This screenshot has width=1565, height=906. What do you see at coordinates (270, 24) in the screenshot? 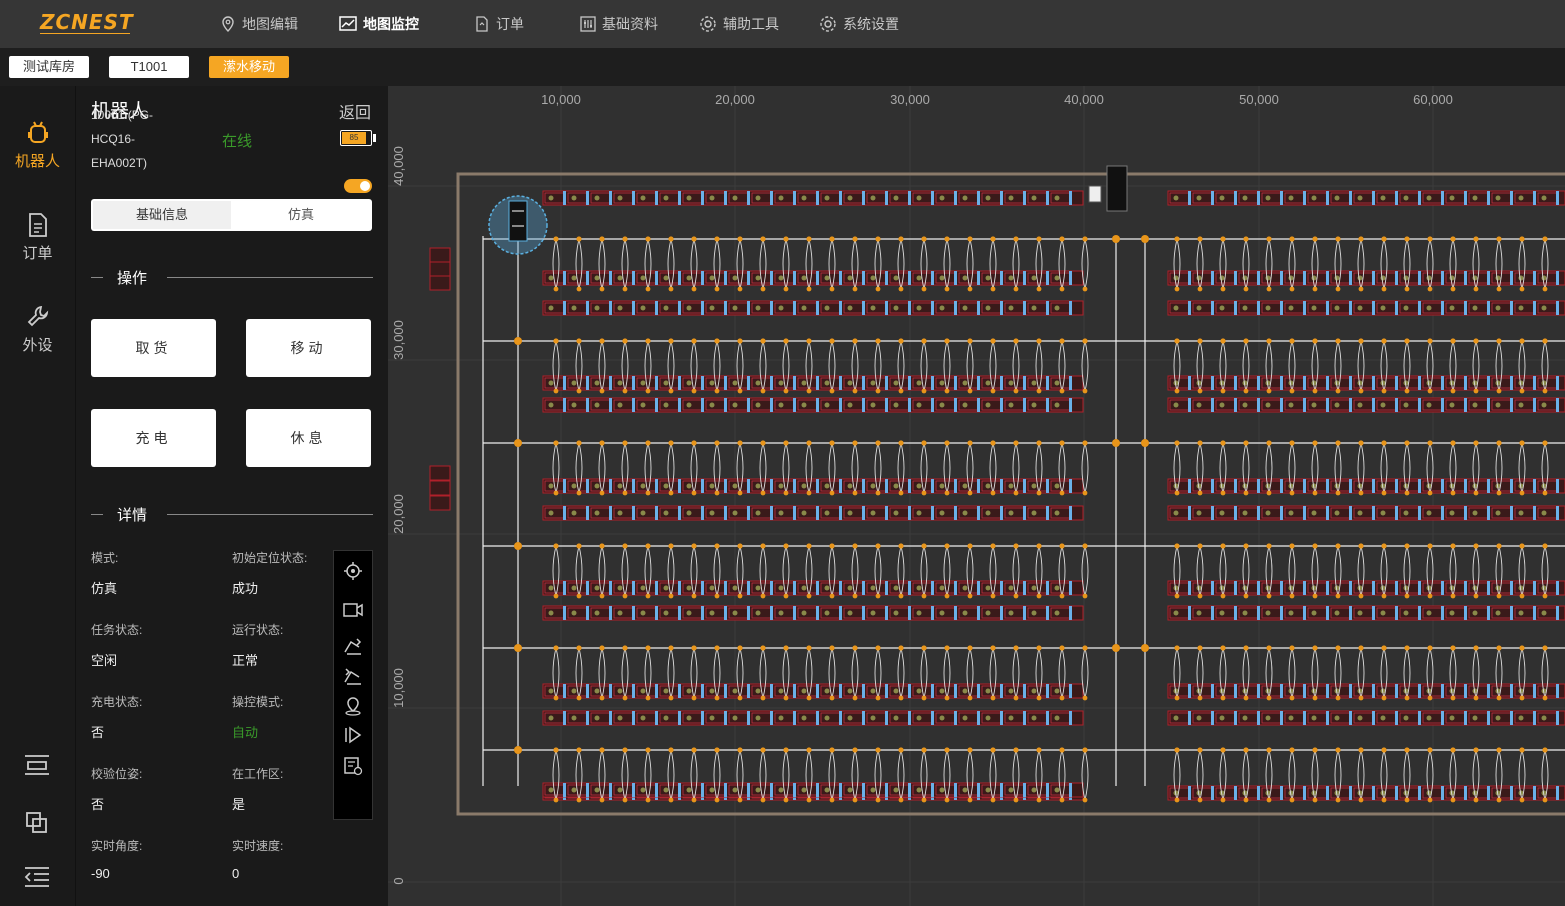
I see `nav-label: 地图编辑` at bounding box center [270, 24].